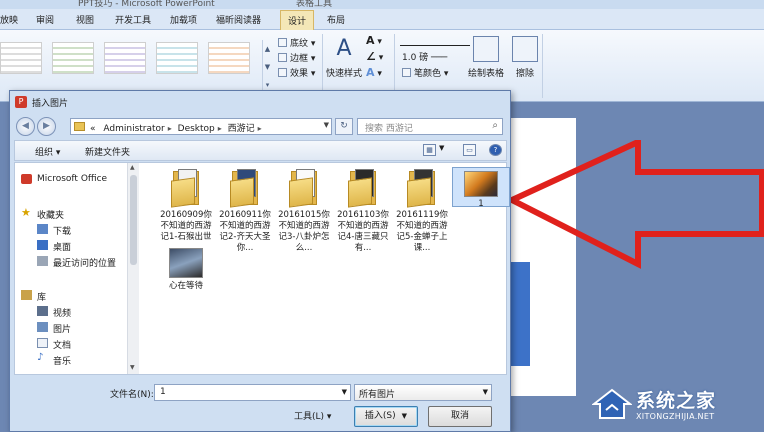 The width and height of the screenshot is (764, 432). Describe the element at coordinates (282, 57) in the screenshot. I see `border-icon` at that location.